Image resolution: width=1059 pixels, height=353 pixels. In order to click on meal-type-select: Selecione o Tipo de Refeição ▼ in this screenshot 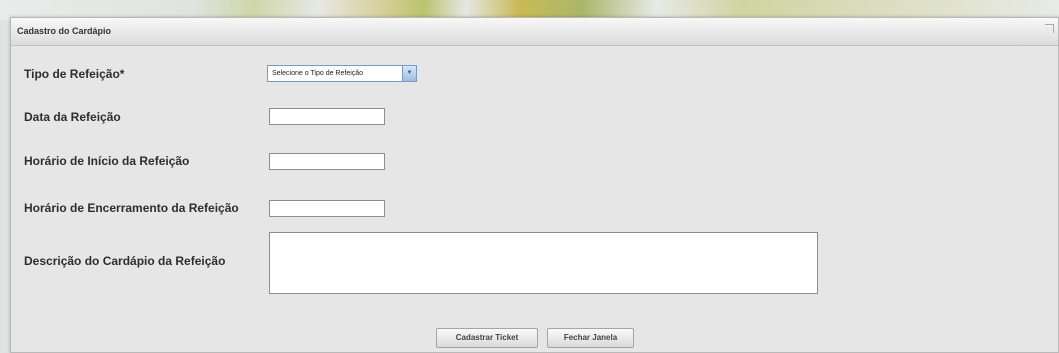, I will do `click(342, 73)`.